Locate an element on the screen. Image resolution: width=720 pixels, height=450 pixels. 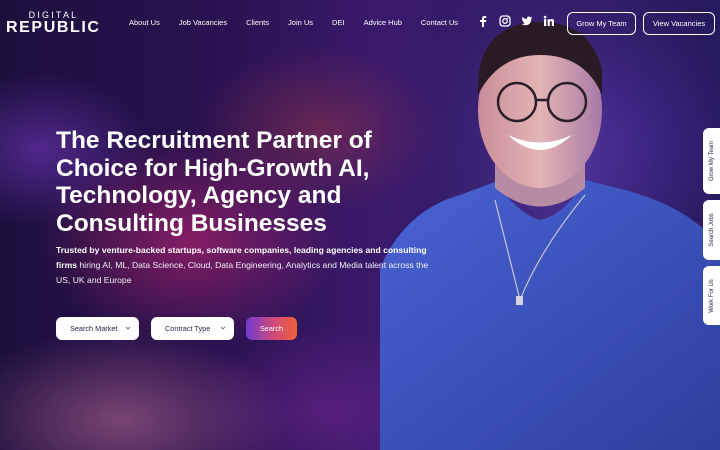
side-tab-jobs-label: Search Jobs is located at coordinates (711, 230).